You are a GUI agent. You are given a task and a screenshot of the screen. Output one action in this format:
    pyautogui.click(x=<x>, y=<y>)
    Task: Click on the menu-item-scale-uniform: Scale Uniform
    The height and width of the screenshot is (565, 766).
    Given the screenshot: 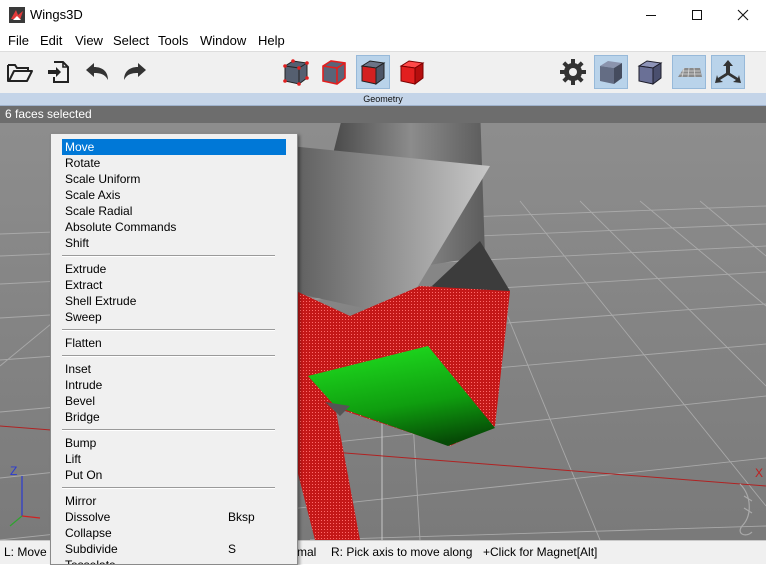 What is the action you would take?
    pyautogui.click(x=174, y=179)
    